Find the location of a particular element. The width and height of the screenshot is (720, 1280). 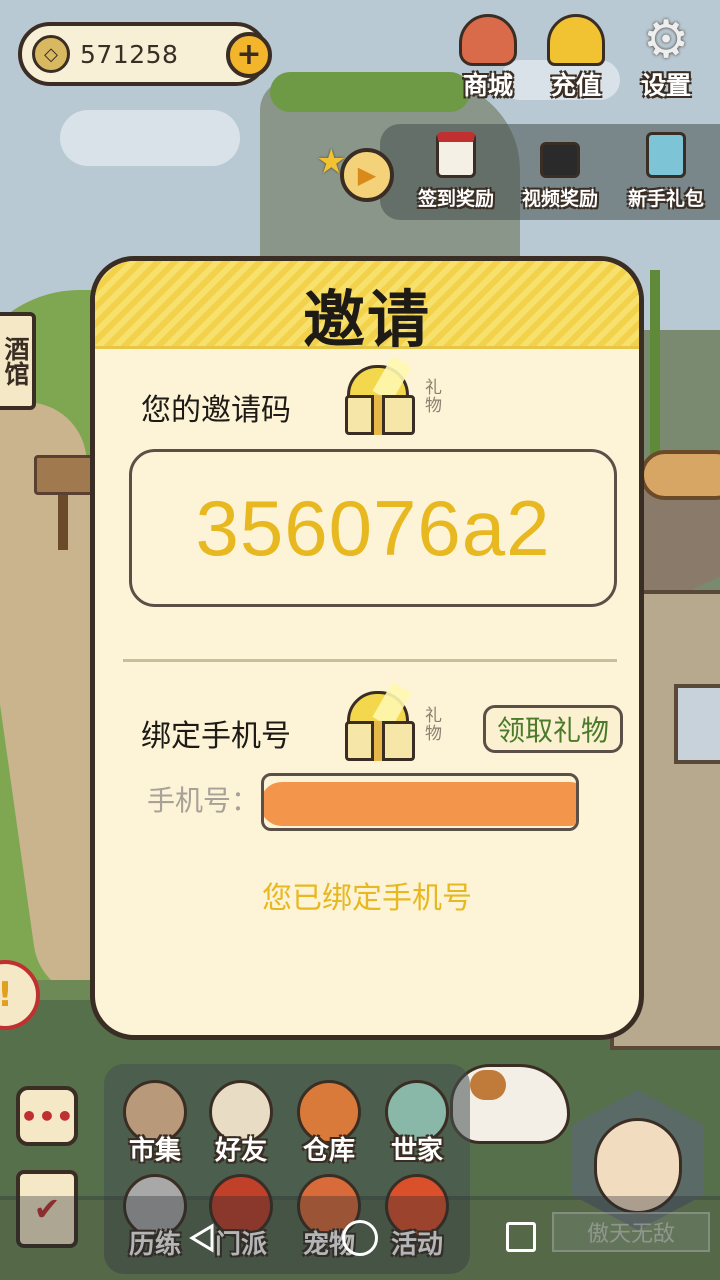

invite-code-value: 356076a2 is located at coordinates (373, 527).